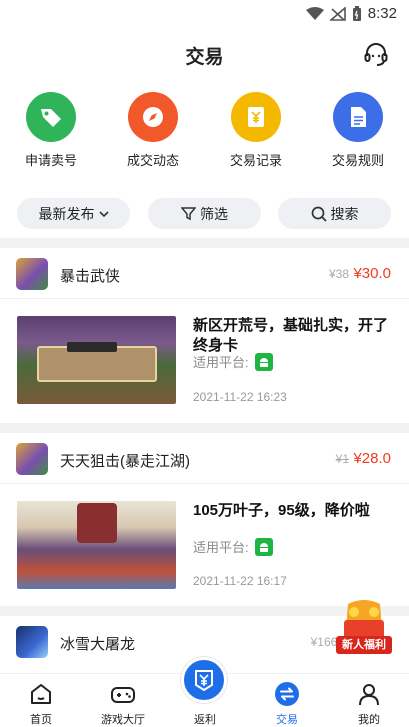 The image size is (409, 727). I want to click on original-price: ¥1, so click(342, 459).